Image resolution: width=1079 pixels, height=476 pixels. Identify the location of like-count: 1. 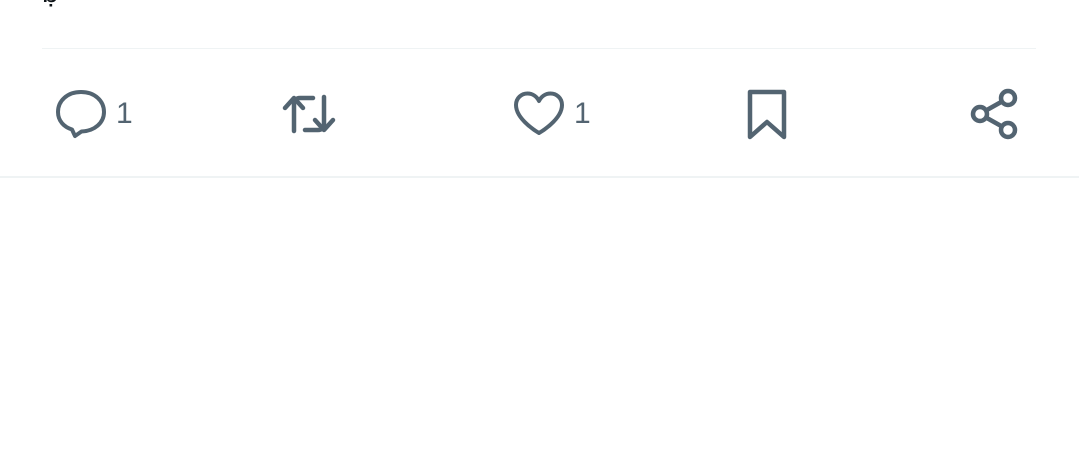
(582, 113).